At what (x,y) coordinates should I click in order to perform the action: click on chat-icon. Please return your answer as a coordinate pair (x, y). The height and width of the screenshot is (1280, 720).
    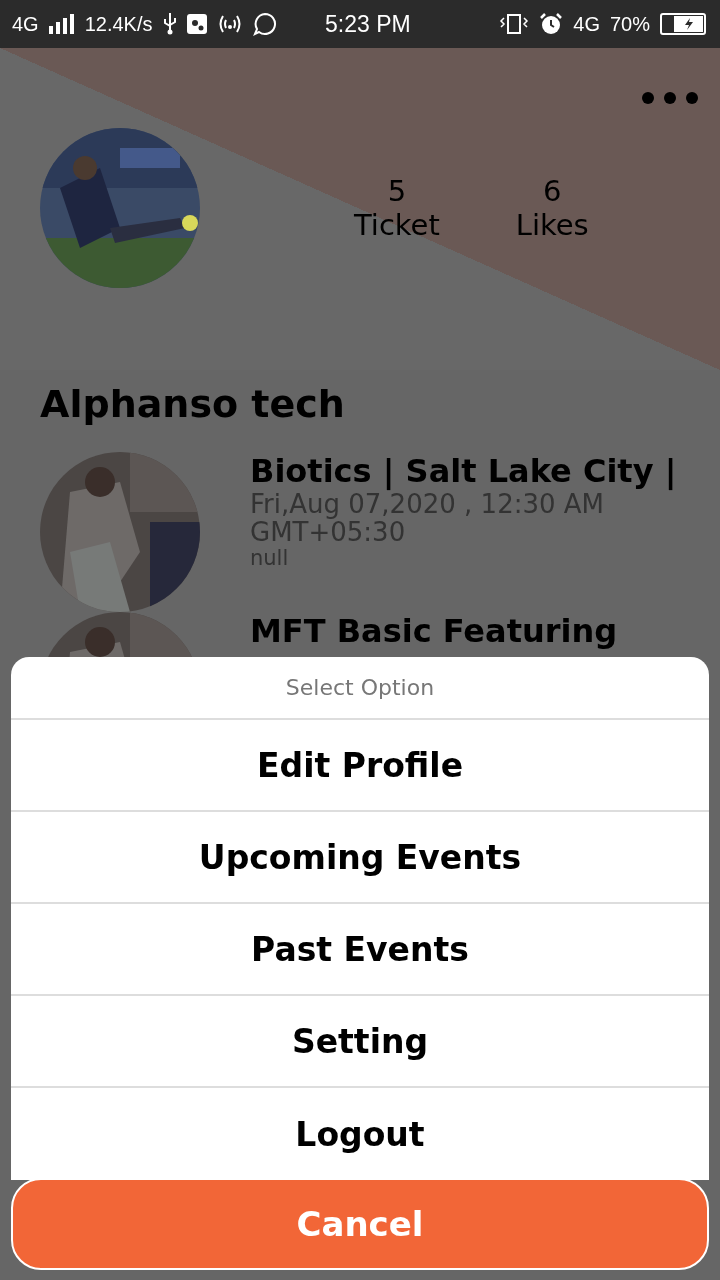
    Looking at the image, I should click on (264, 24).